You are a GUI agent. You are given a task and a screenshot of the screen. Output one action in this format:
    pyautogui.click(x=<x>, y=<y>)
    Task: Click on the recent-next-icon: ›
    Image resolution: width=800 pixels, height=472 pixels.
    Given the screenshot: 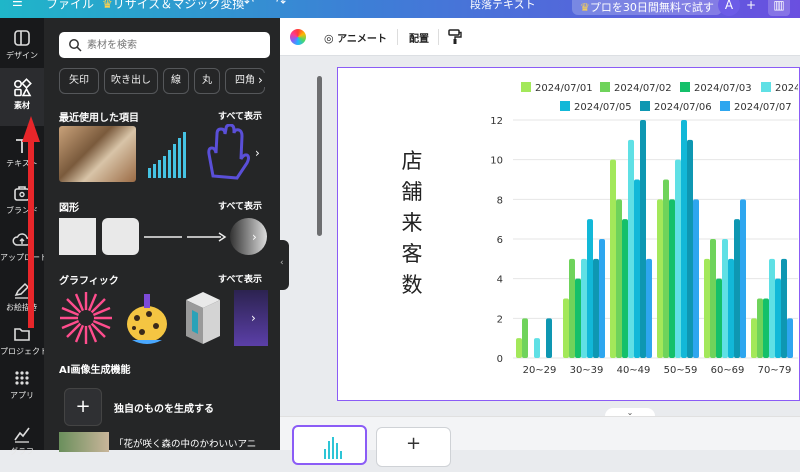 What is the action you would take?
    pyautogui.click(x=257, y=153)
    